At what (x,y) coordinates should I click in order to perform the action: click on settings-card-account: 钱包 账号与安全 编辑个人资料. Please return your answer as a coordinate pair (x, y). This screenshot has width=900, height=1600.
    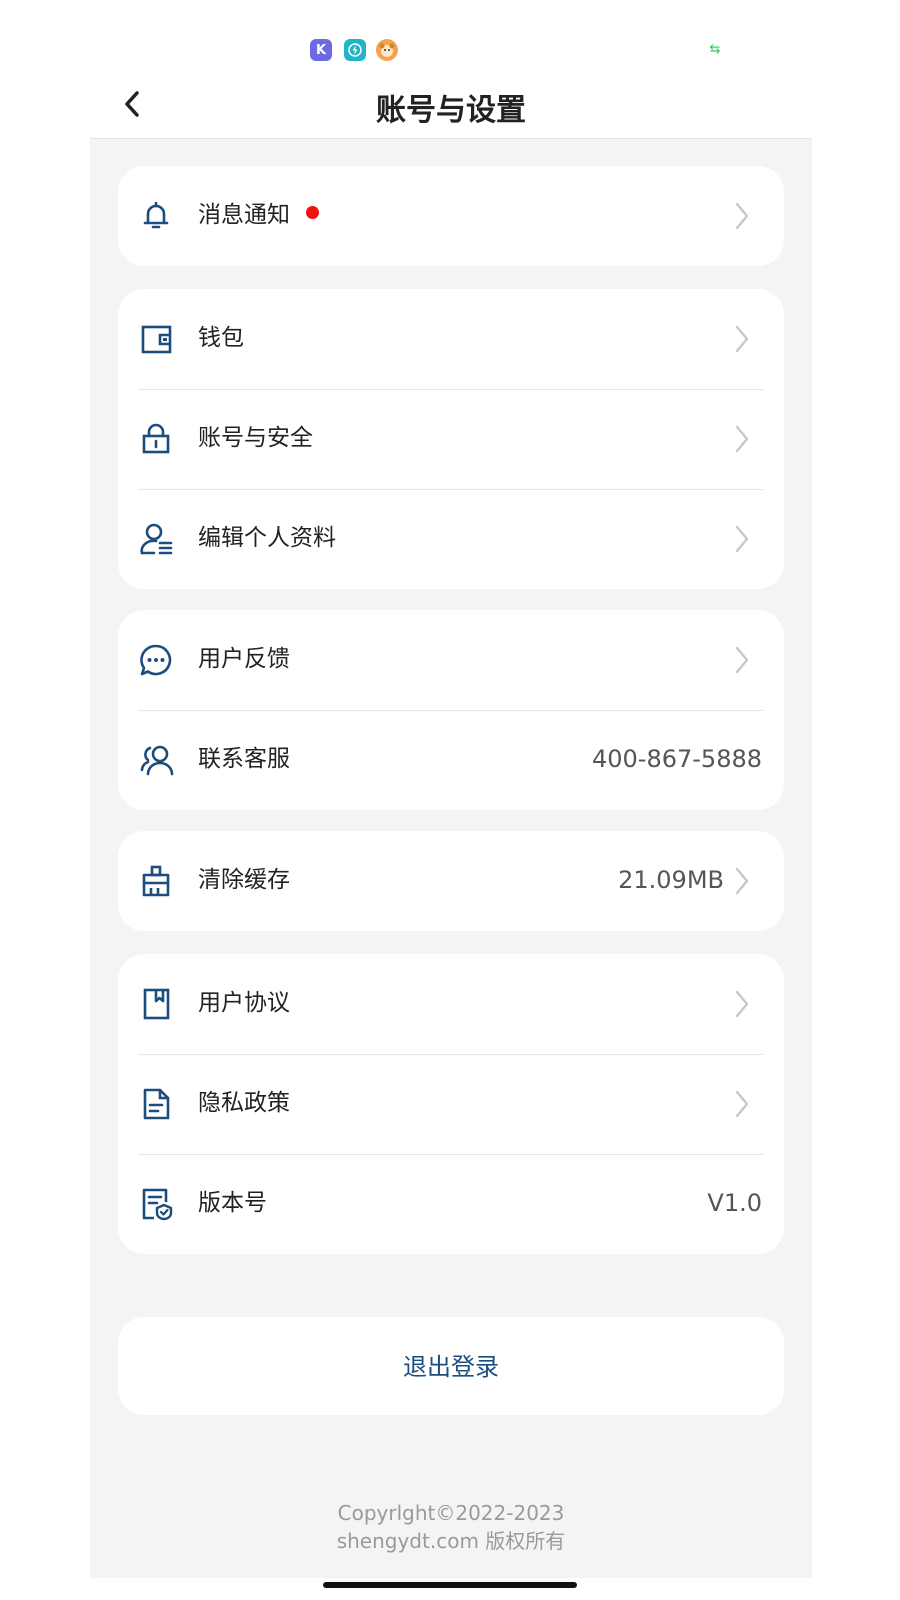
    Looking at the image, I should click on (451, 439).